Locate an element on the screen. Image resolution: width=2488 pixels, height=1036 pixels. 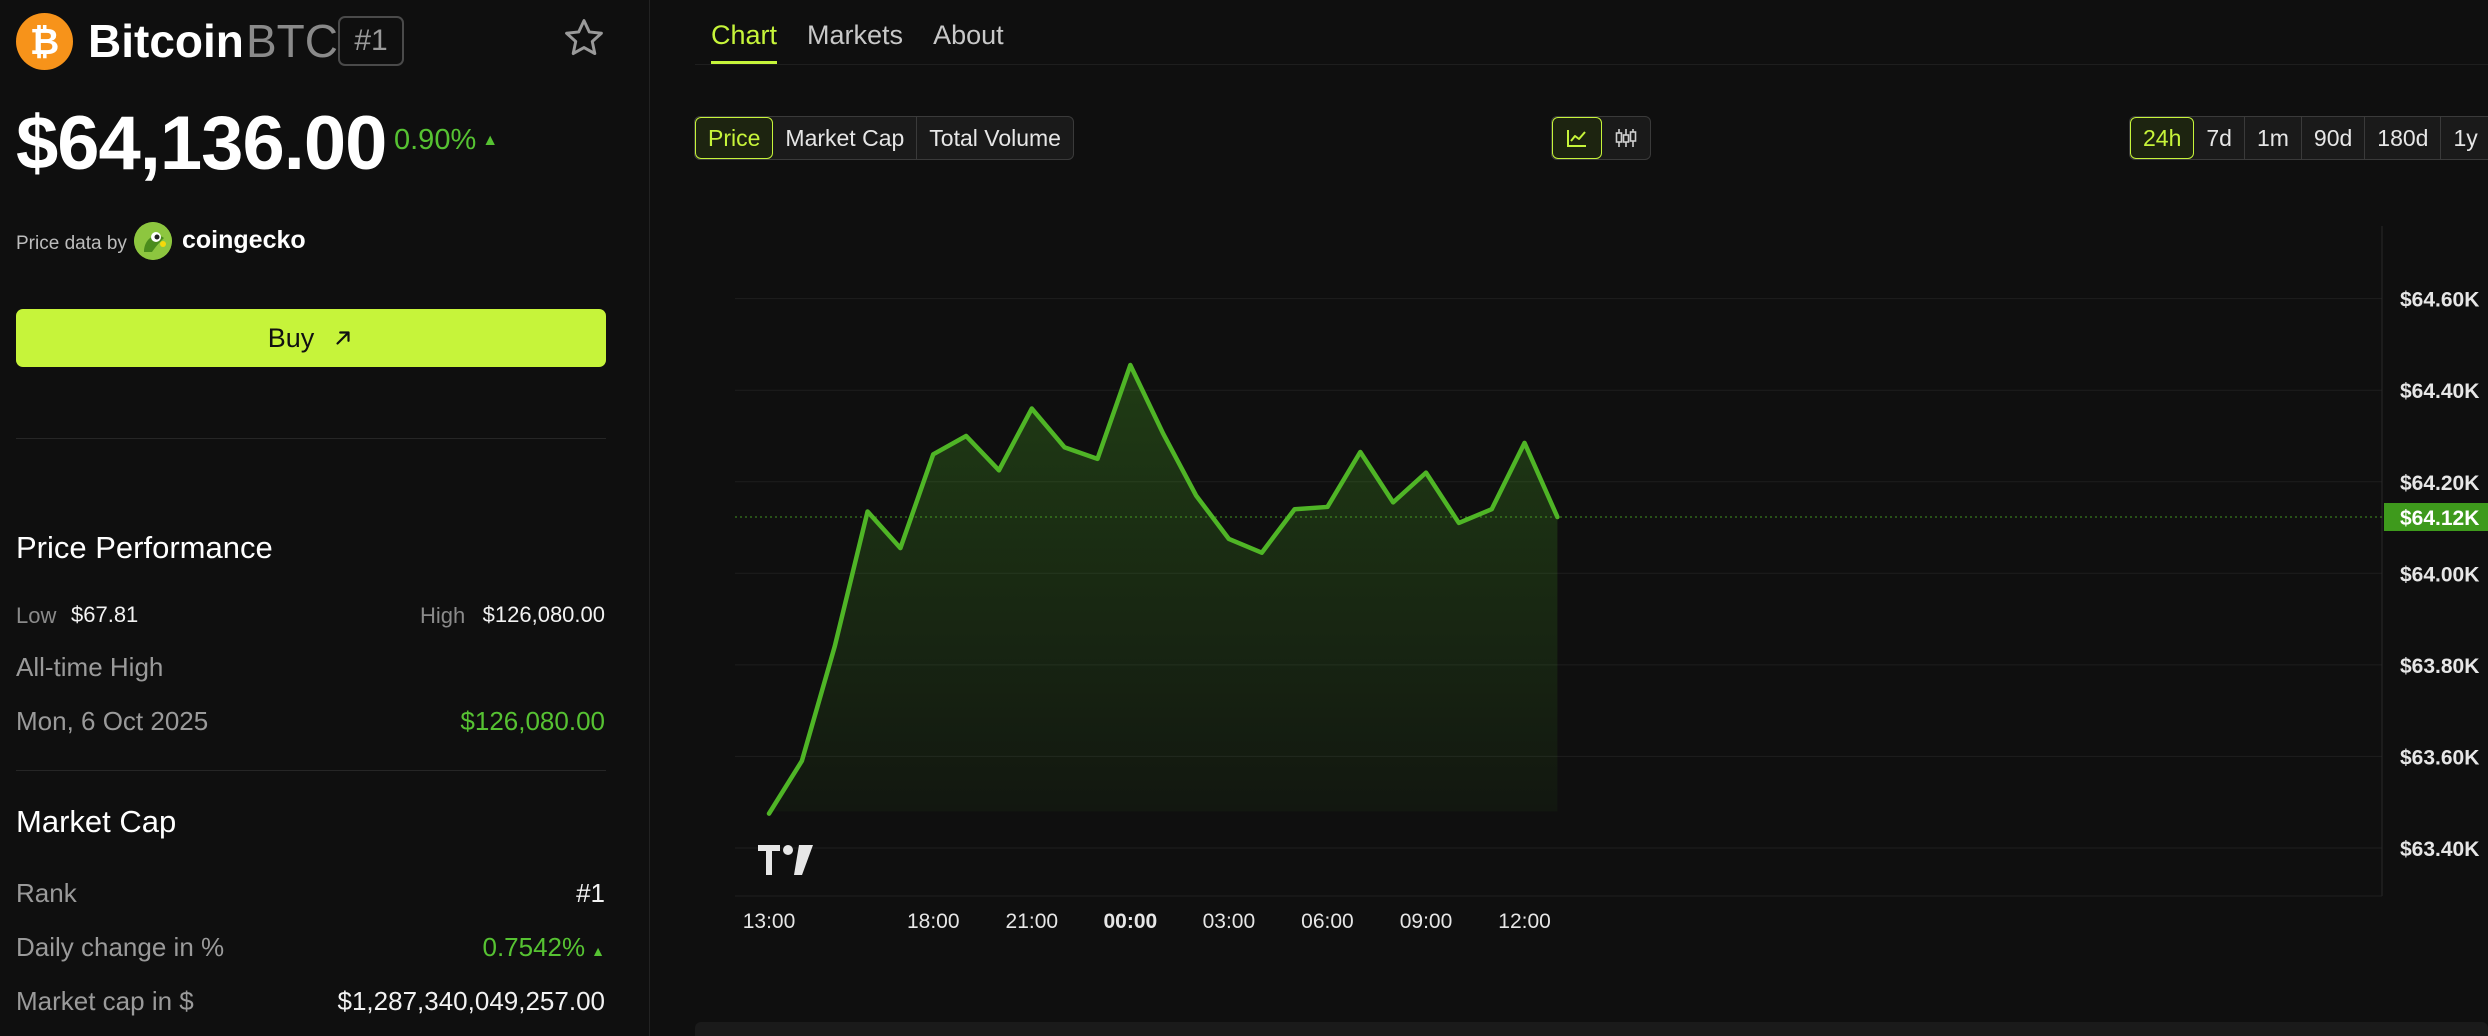
y-tick-label: $63.40K is located at coordinates (2439, 849).